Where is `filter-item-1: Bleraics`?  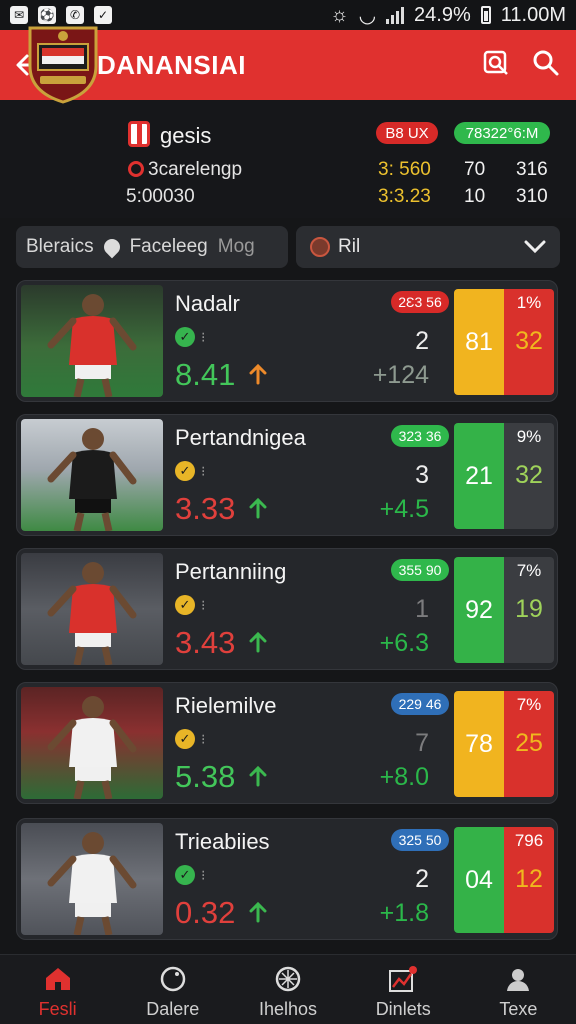 filter-item-1: Bleraics is located at coordinates (60, 247).